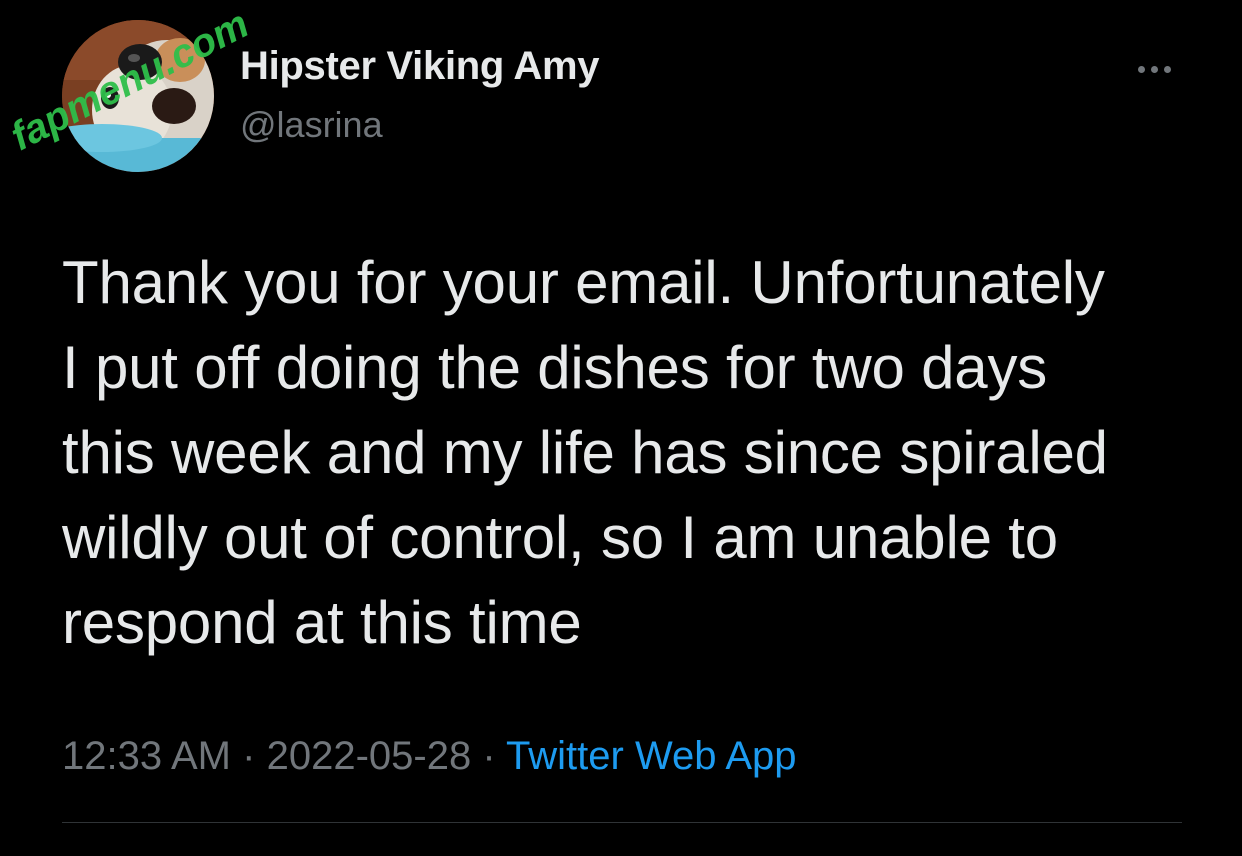 The width and height of the screenshot is (1242, 856). What do you see at coordinates (651, 756) in the screenshot?
I see `tweet-source-link: Twitter Web App` at bounding box center [651, 756].